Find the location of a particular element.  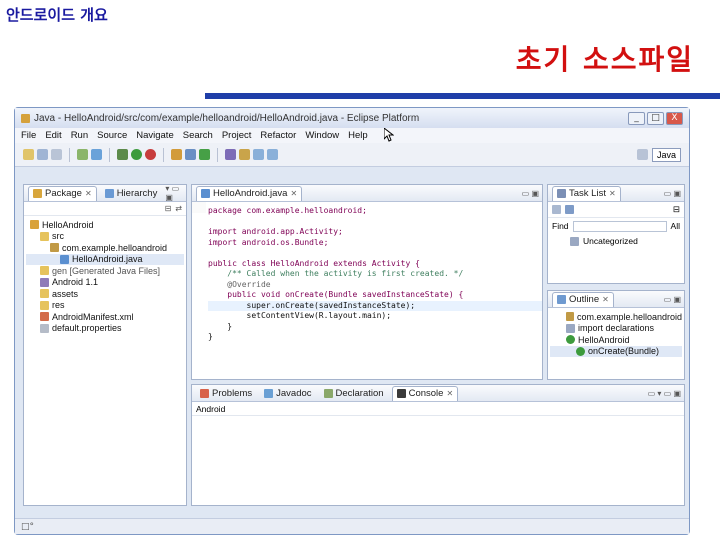

tab-outline: Outline ✕ is located at coordinates (583, 299).